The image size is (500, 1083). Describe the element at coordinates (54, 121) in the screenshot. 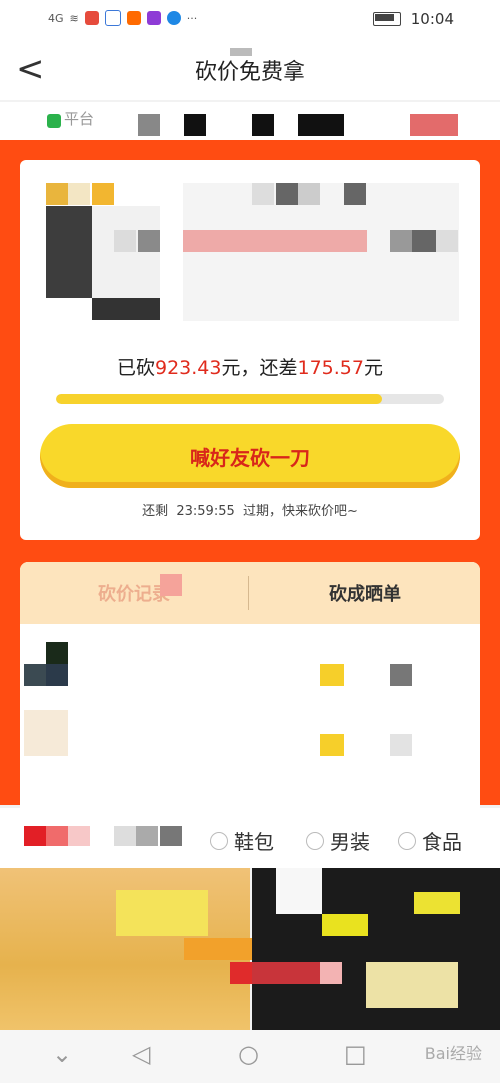

I see `shield-icon` at that location.